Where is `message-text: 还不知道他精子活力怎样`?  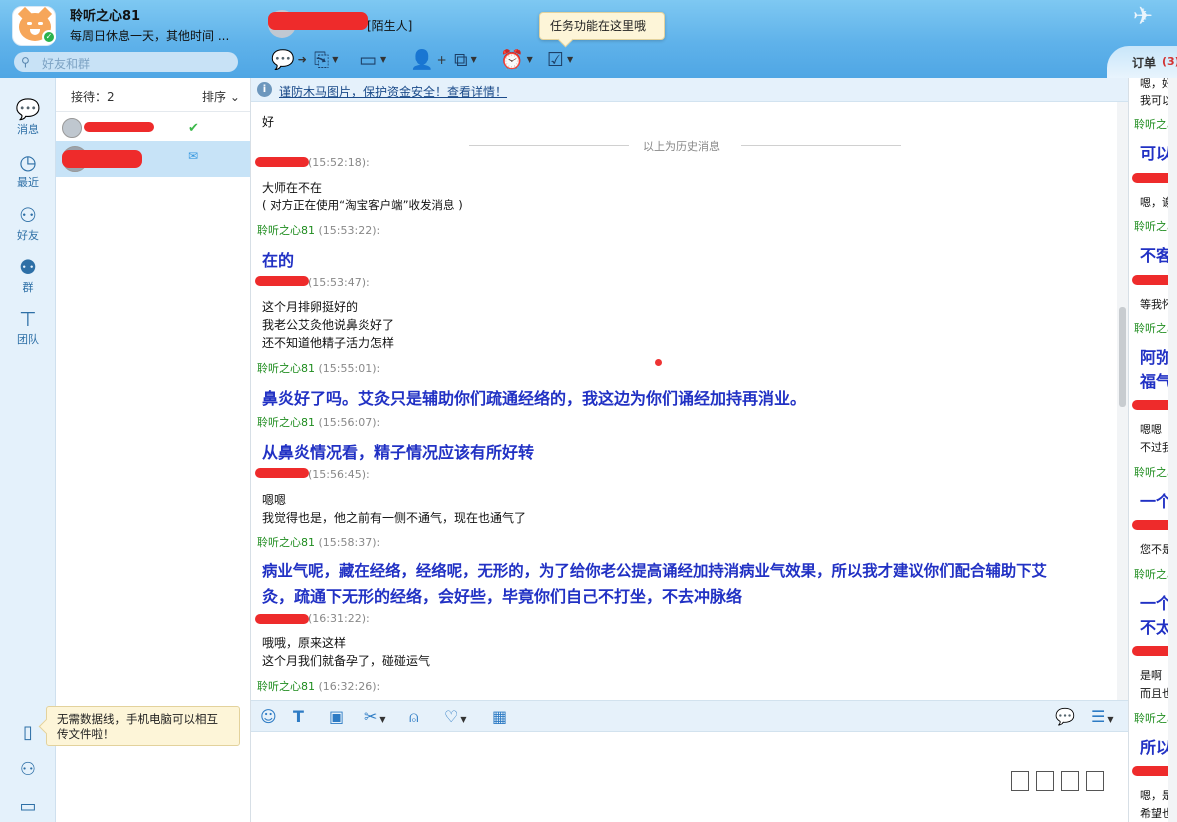 message-text: 还不知道他精子活力怎样 is located at coordinates (328, 343).